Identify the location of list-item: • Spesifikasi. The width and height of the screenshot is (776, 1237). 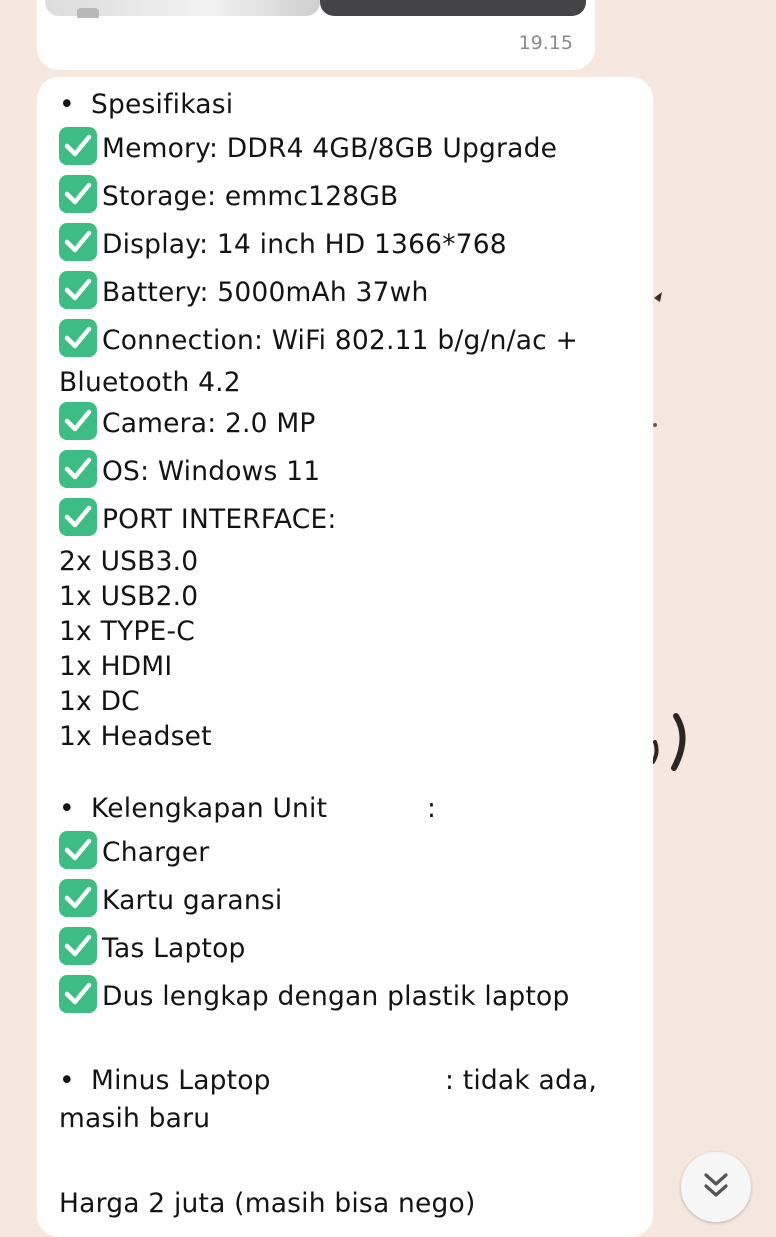
(146, 104).